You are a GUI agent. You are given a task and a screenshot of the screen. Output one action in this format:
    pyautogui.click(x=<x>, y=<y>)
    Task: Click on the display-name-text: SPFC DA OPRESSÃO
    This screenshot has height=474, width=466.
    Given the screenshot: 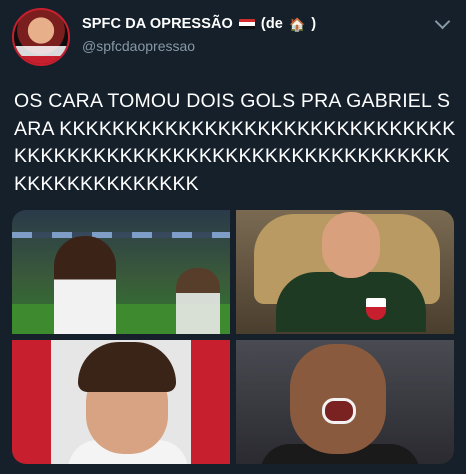 What is the action you would take?
    pyautogui.click(x=157, y=24)
    